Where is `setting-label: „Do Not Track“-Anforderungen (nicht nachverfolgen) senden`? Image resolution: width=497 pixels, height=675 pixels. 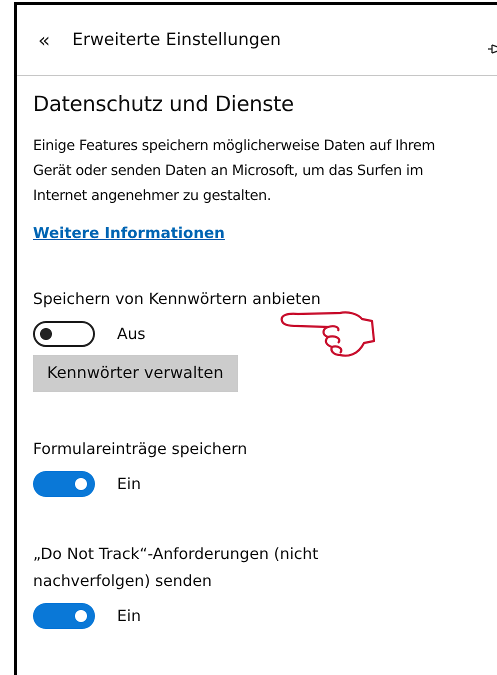 setting-label: „Do Not Track“-Anforderungen (nicht nachverfolgen) senden is located at coordinates (176, 568).